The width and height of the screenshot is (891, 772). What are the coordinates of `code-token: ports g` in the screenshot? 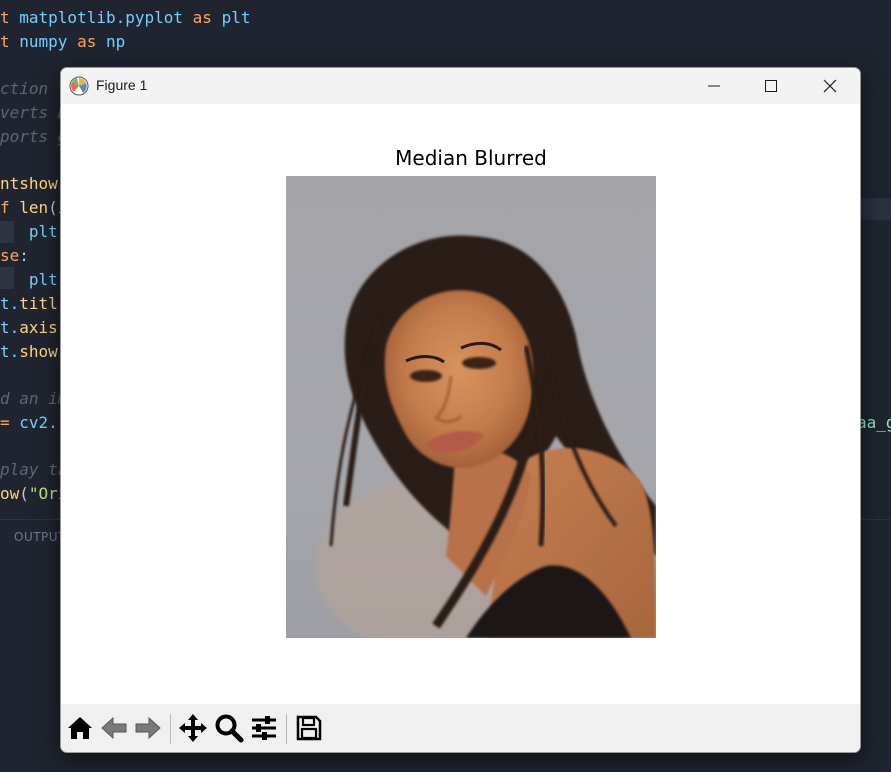 It's located at (34, 136).